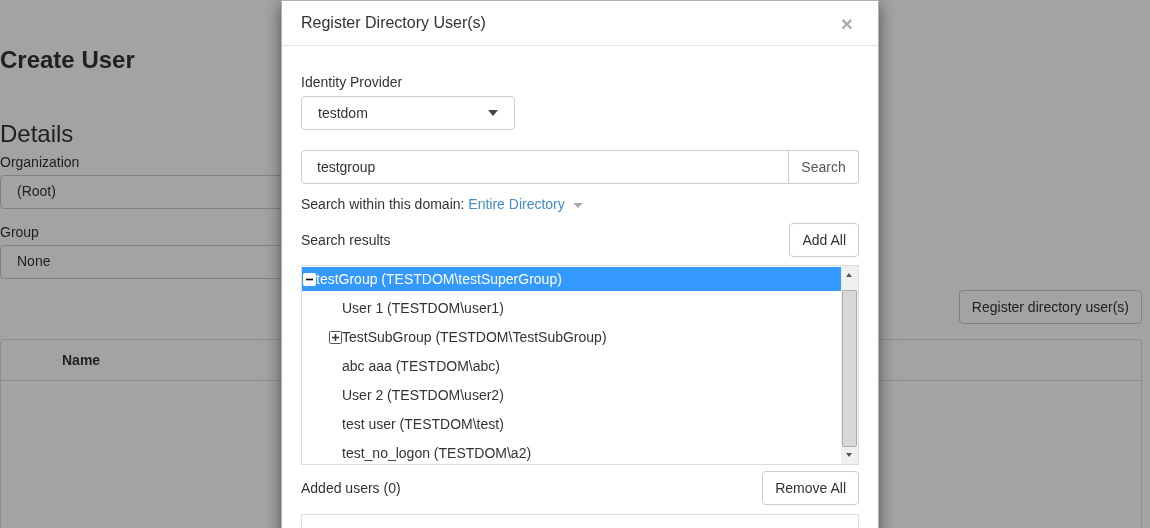  Describe the element at coordinates (571, 424) in the screenshot. I see `tree-item: test user (TESTDOM\test)` at that location.